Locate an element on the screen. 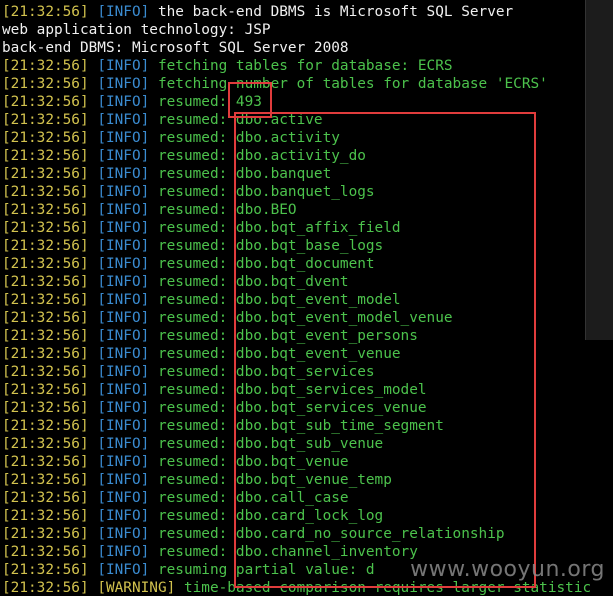  log-message: resumed: dbo.bqt_dvent is located at coordinates (249, 282).